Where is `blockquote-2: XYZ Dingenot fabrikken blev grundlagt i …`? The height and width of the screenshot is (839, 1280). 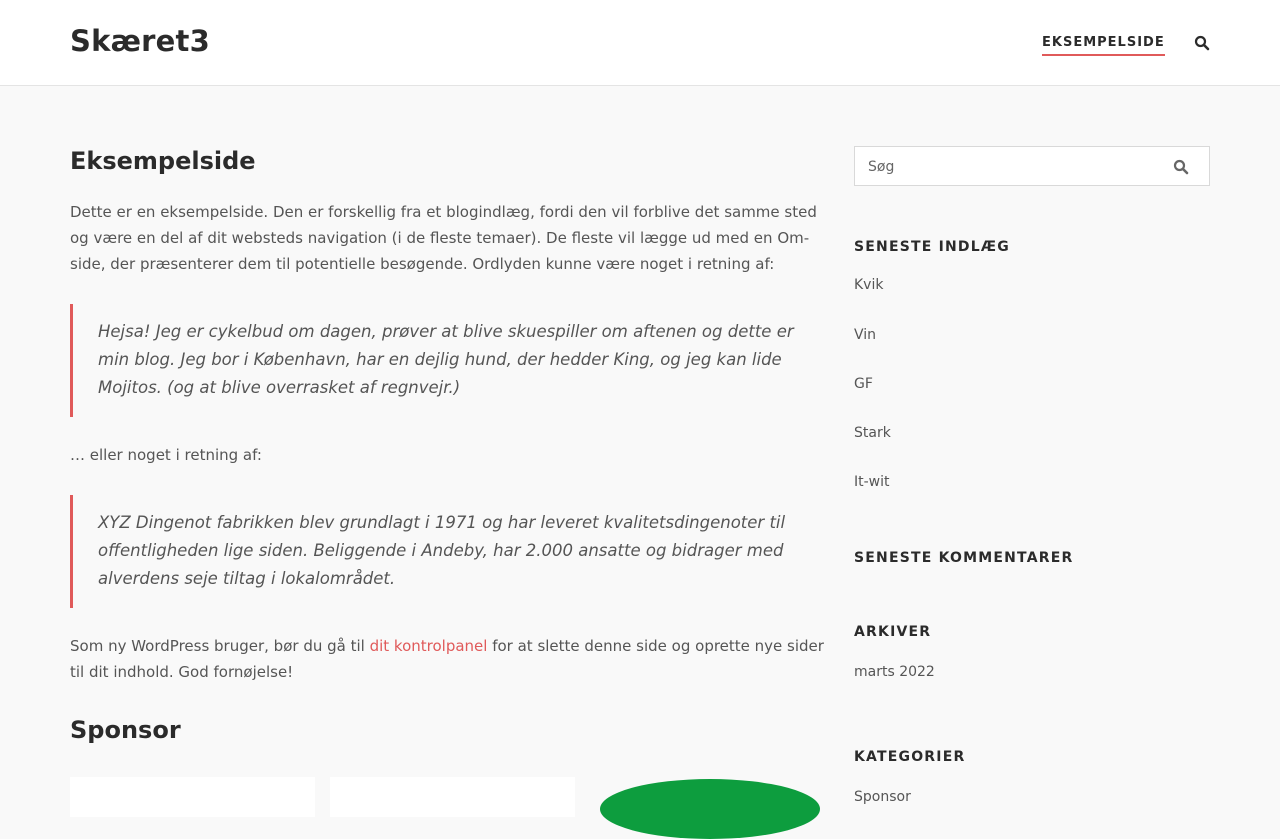
blockquote-2: XYZ Dingenot fabrikken blev grundlagt i … is located at coordinates (448, 551).